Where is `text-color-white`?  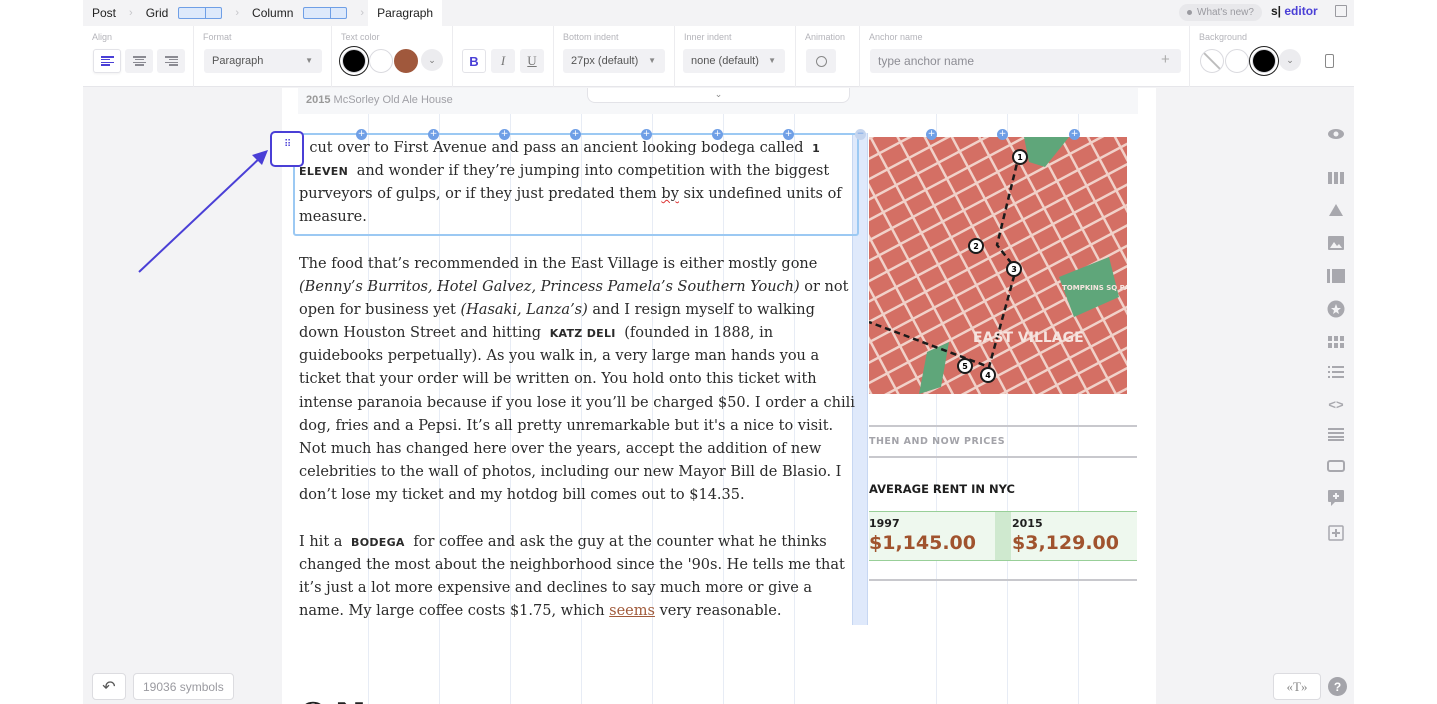 text-color-white is located at coordinates (381, 61).